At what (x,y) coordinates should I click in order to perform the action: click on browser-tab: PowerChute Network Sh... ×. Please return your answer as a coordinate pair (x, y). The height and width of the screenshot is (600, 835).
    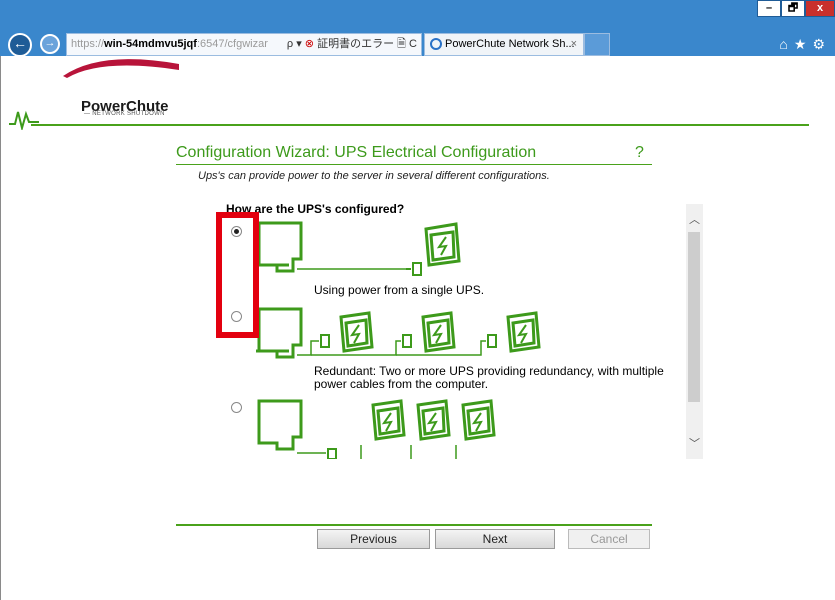
    Looking at the image, I should click on (504, 44).